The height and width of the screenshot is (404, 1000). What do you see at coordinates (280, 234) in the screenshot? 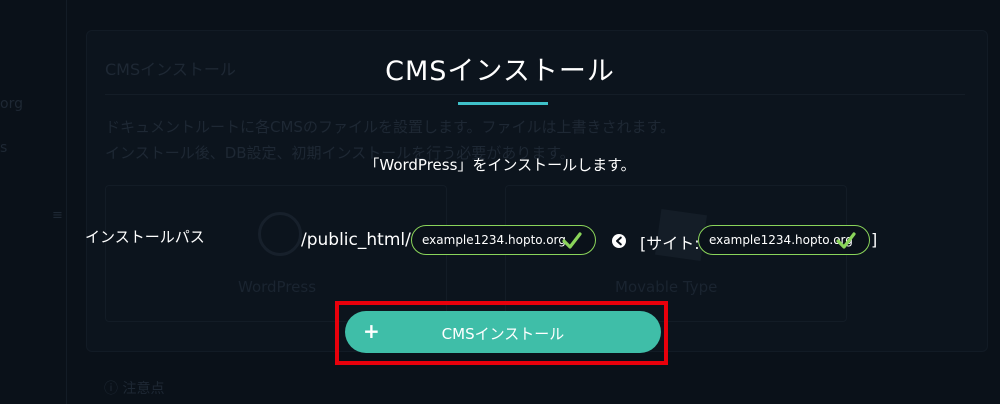
I see `wordpress-logo-icon` at bounding box center [280, 234].